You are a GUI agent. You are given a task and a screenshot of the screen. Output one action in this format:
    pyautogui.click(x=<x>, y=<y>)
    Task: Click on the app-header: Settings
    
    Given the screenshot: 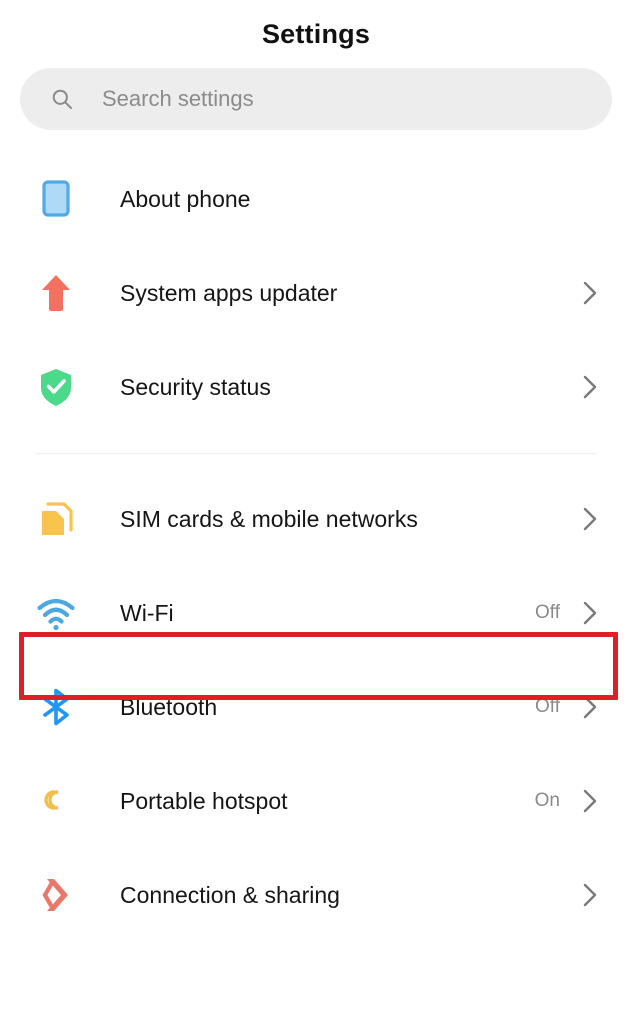 What is the action you would take?
    pyautogui.click(x=316, y=34)
    